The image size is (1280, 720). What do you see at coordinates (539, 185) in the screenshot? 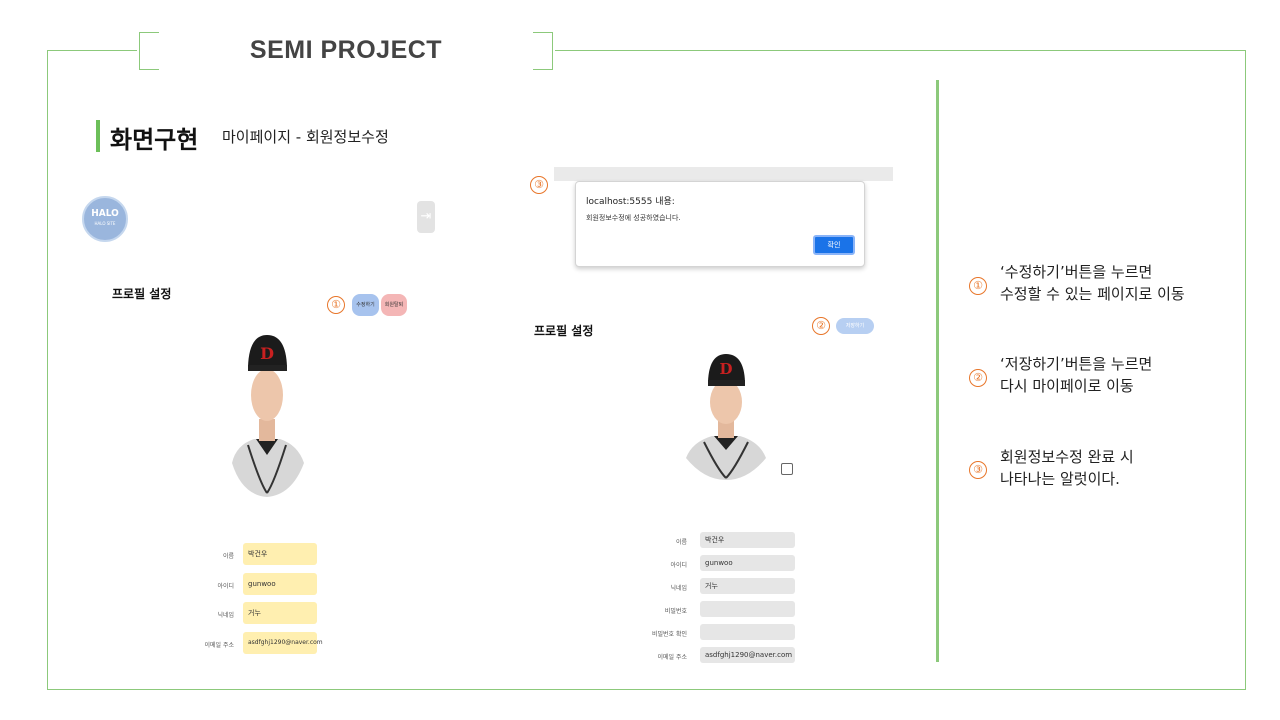
I see `marker-3: ③` at bounding box center [539, 185].